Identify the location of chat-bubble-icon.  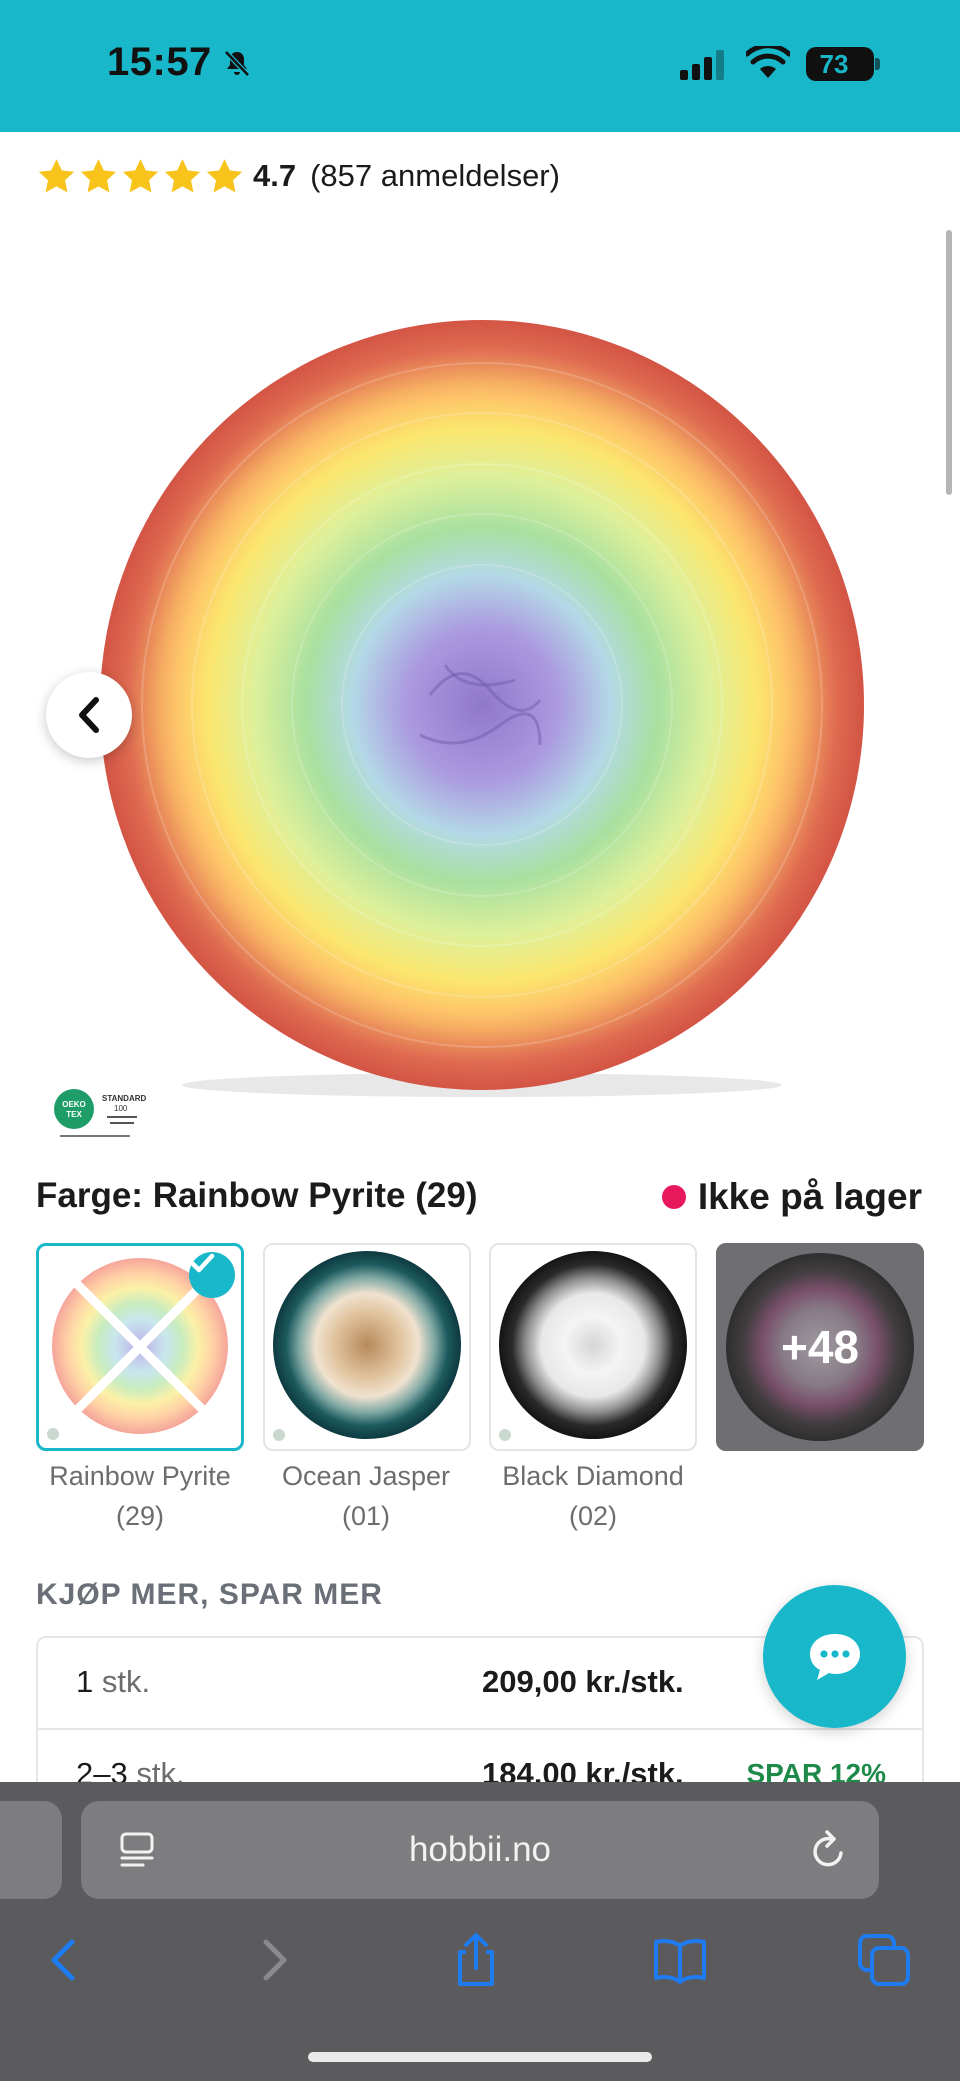
(834, 1656).